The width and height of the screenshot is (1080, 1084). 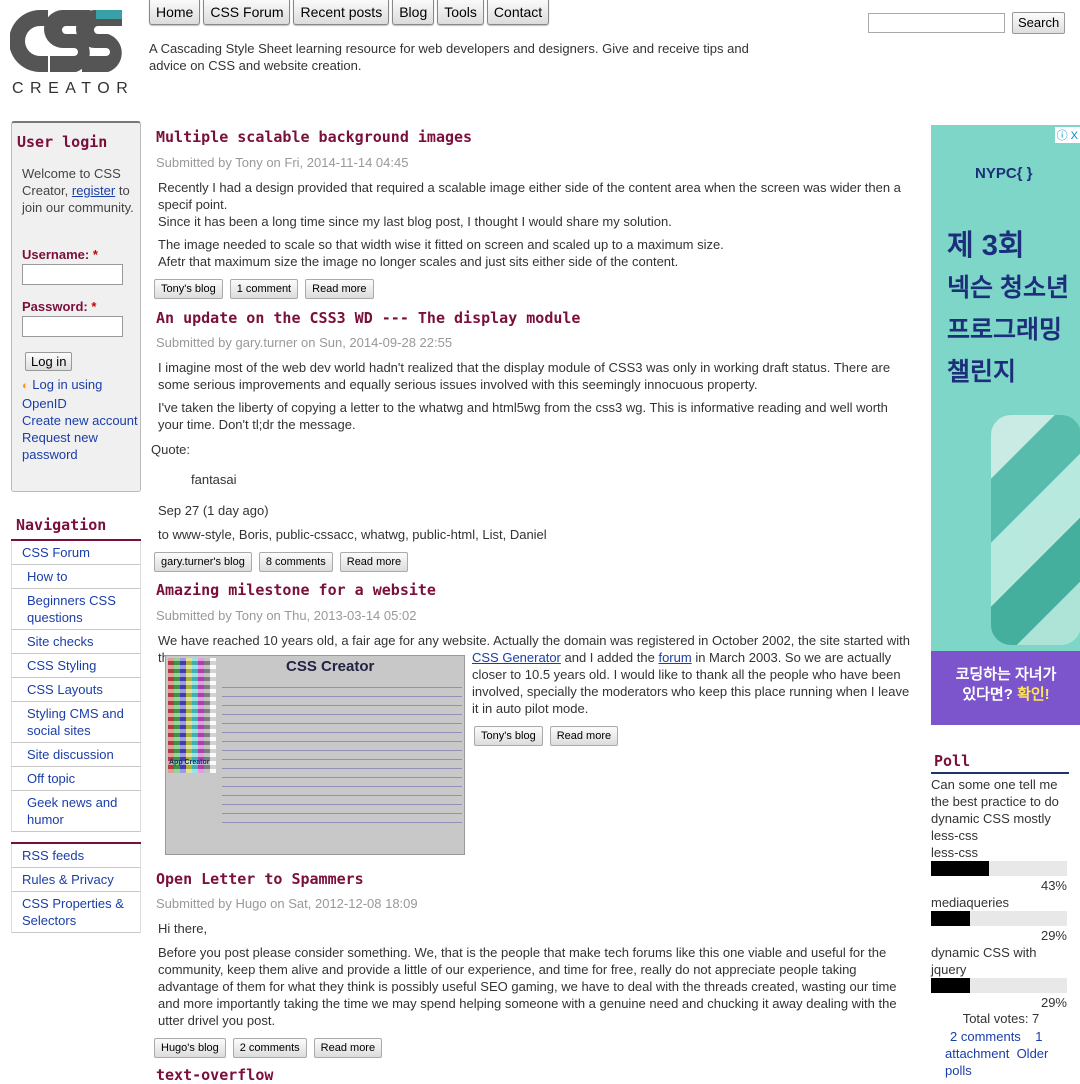 What do you see at coordinates (94, 306) in the screenshot?
I see `required-mark: *` at bounding box center [94, 306].